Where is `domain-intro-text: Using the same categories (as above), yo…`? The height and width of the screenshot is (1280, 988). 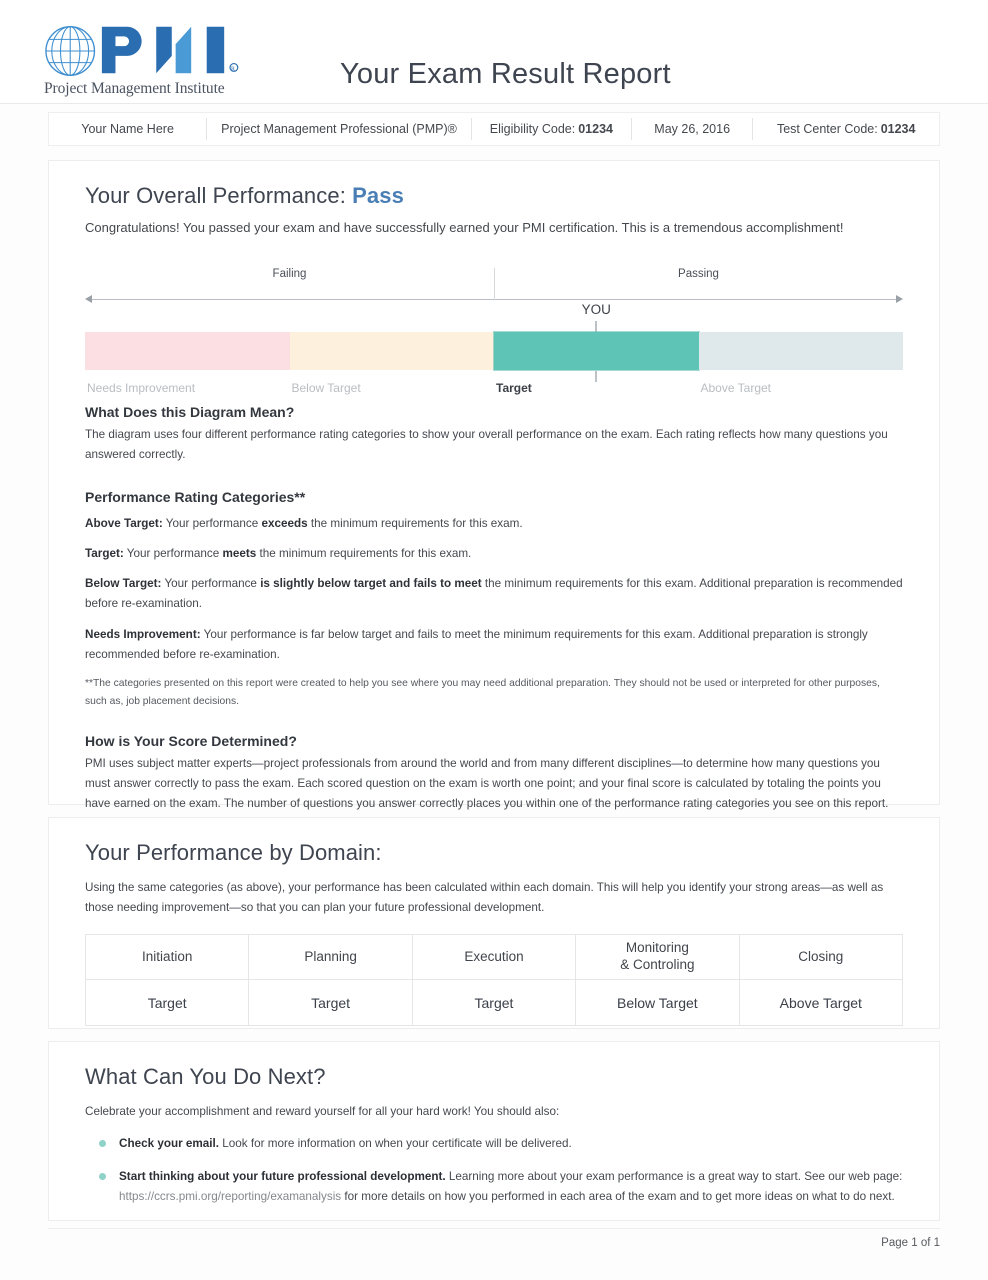 domain-intro-text: Using the same categories (as above), yo… is located at coordinates (484, 898).